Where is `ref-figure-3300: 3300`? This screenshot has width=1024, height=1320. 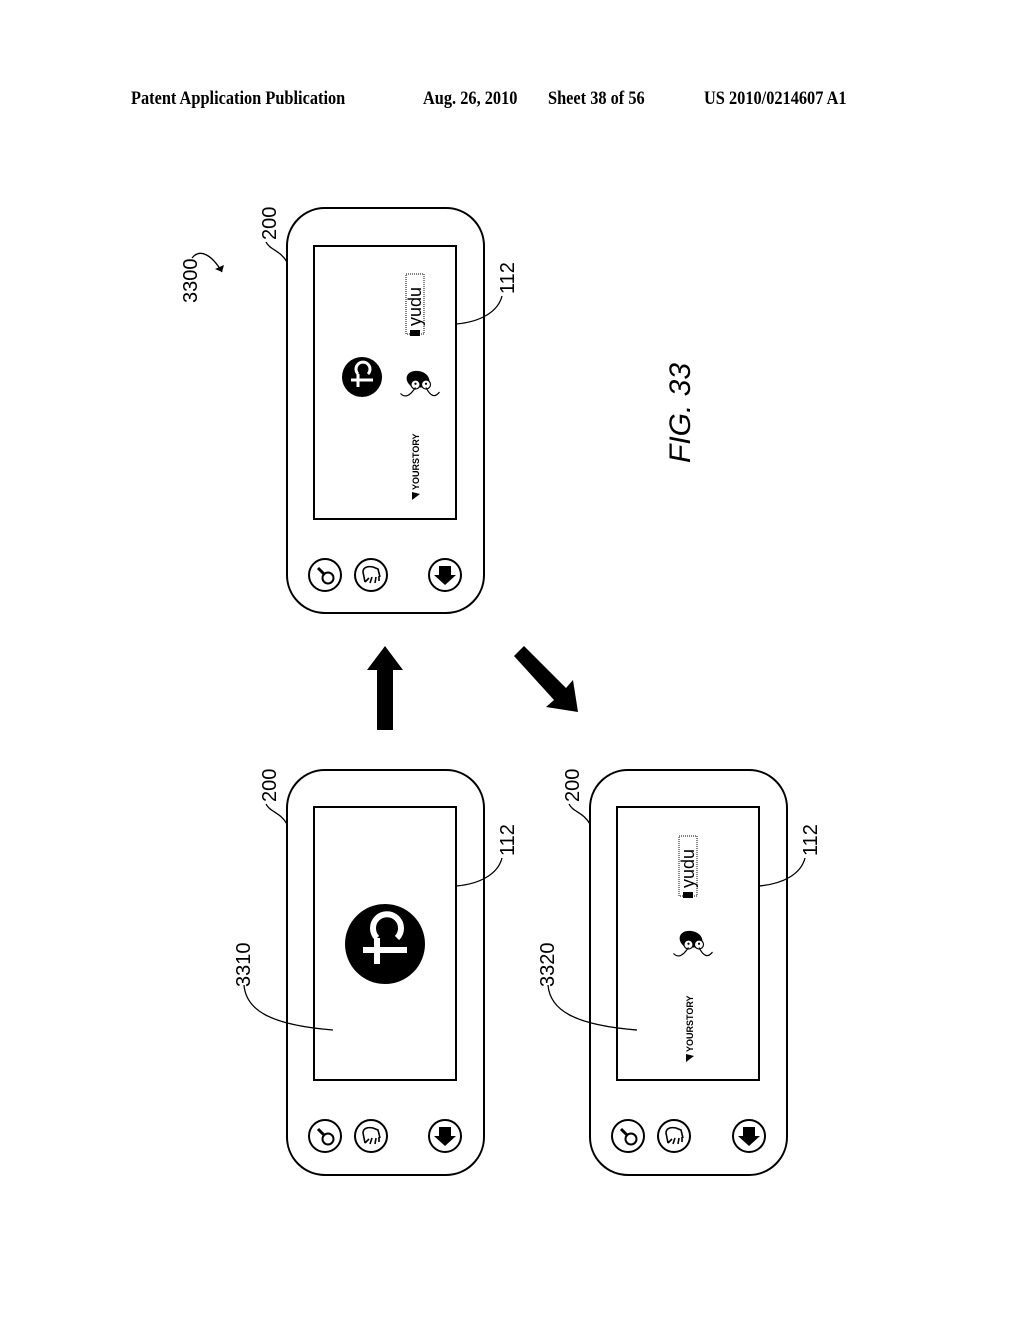
ref-figure-3300: 3300 is located at coordinates (191, 281).